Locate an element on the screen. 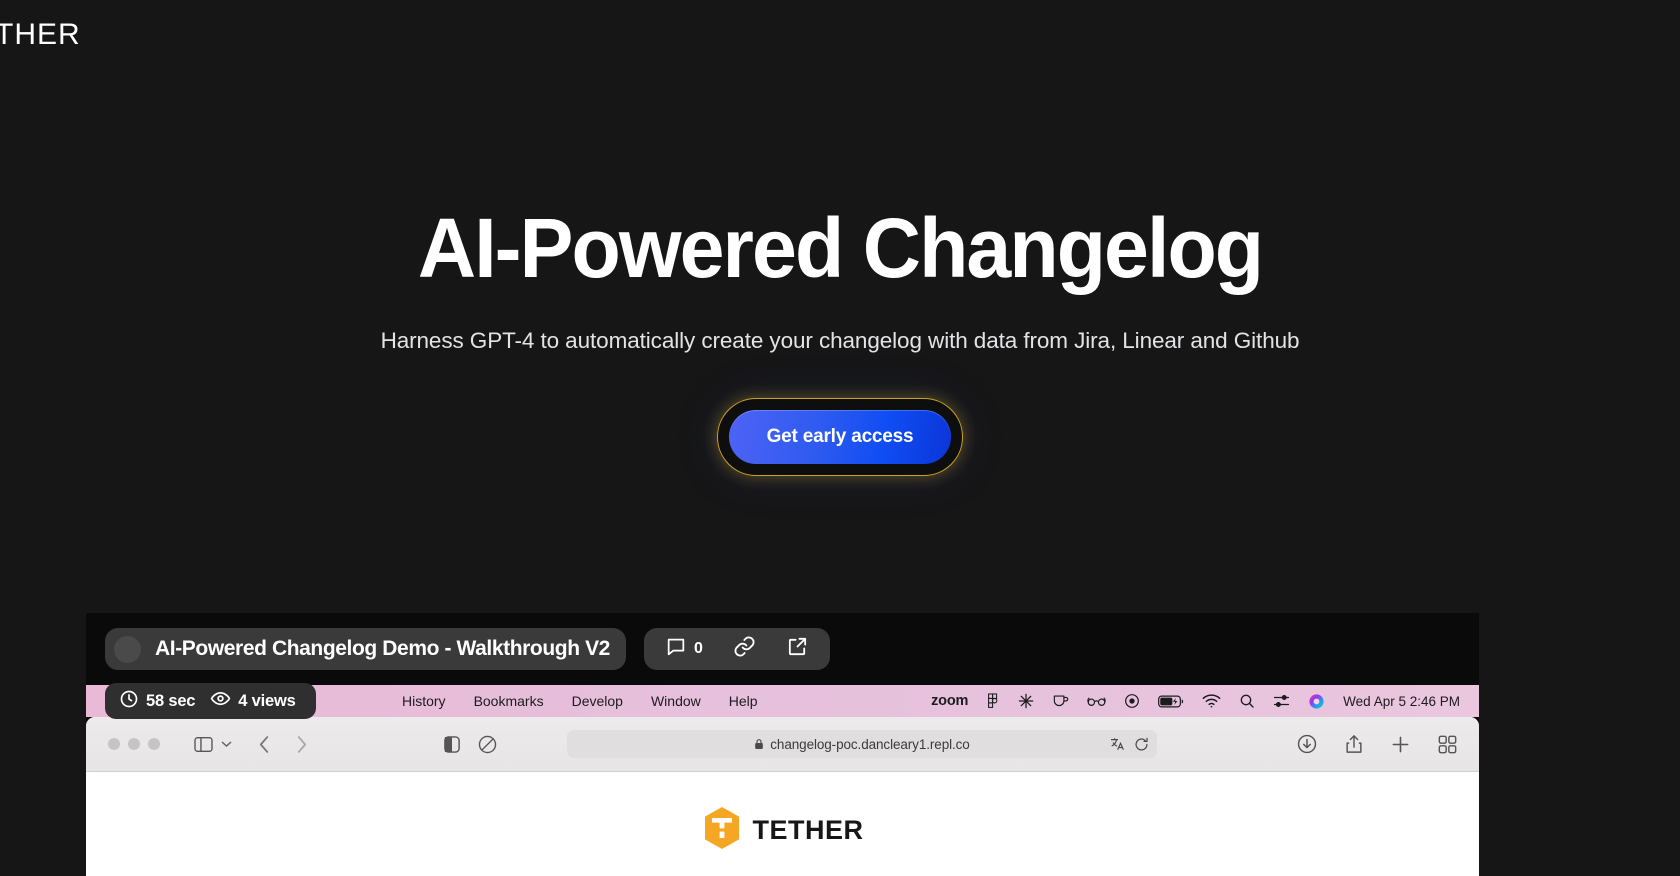 This screenshot has width=1680, height=876. menu-item-history: History is located at coordinates (424, 701).